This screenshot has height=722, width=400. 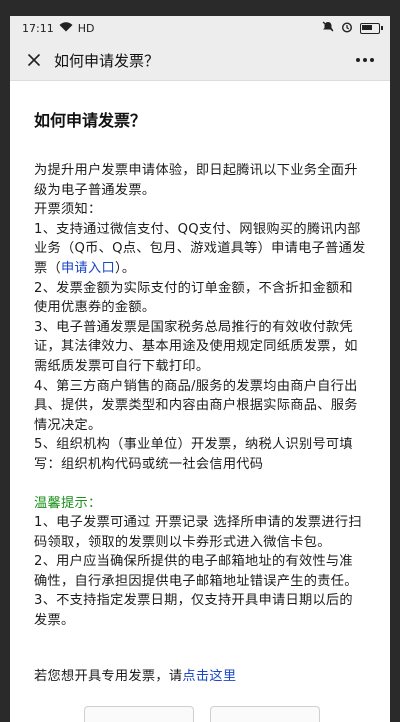 What do you see at coordinates (347, 28) in the screenshot?
I see `alarm-icon` at bounding box center [347, 28].